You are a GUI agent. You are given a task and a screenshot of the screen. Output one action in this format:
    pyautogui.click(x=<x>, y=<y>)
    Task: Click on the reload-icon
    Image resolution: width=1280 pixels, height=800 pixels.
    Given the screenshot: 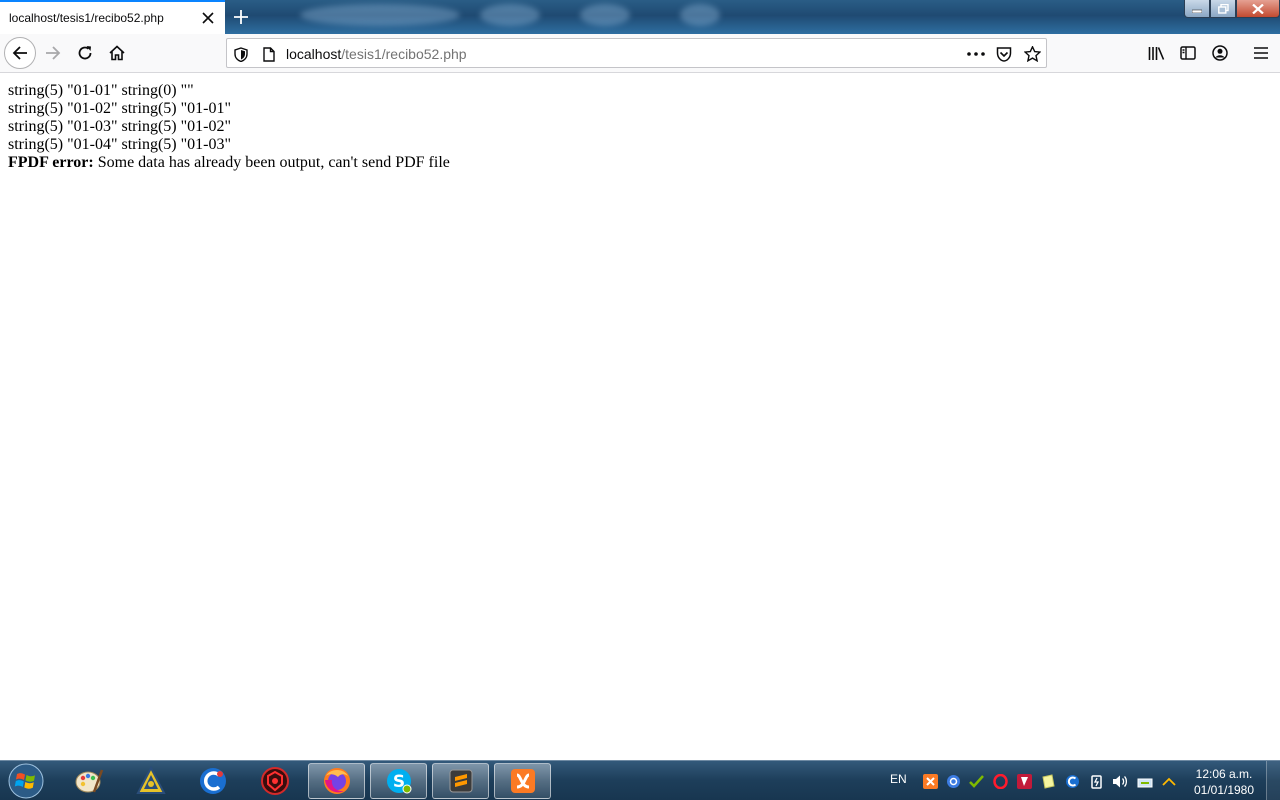 What is the action you would take?
    pyautogui.click(x=85, y=53)
    